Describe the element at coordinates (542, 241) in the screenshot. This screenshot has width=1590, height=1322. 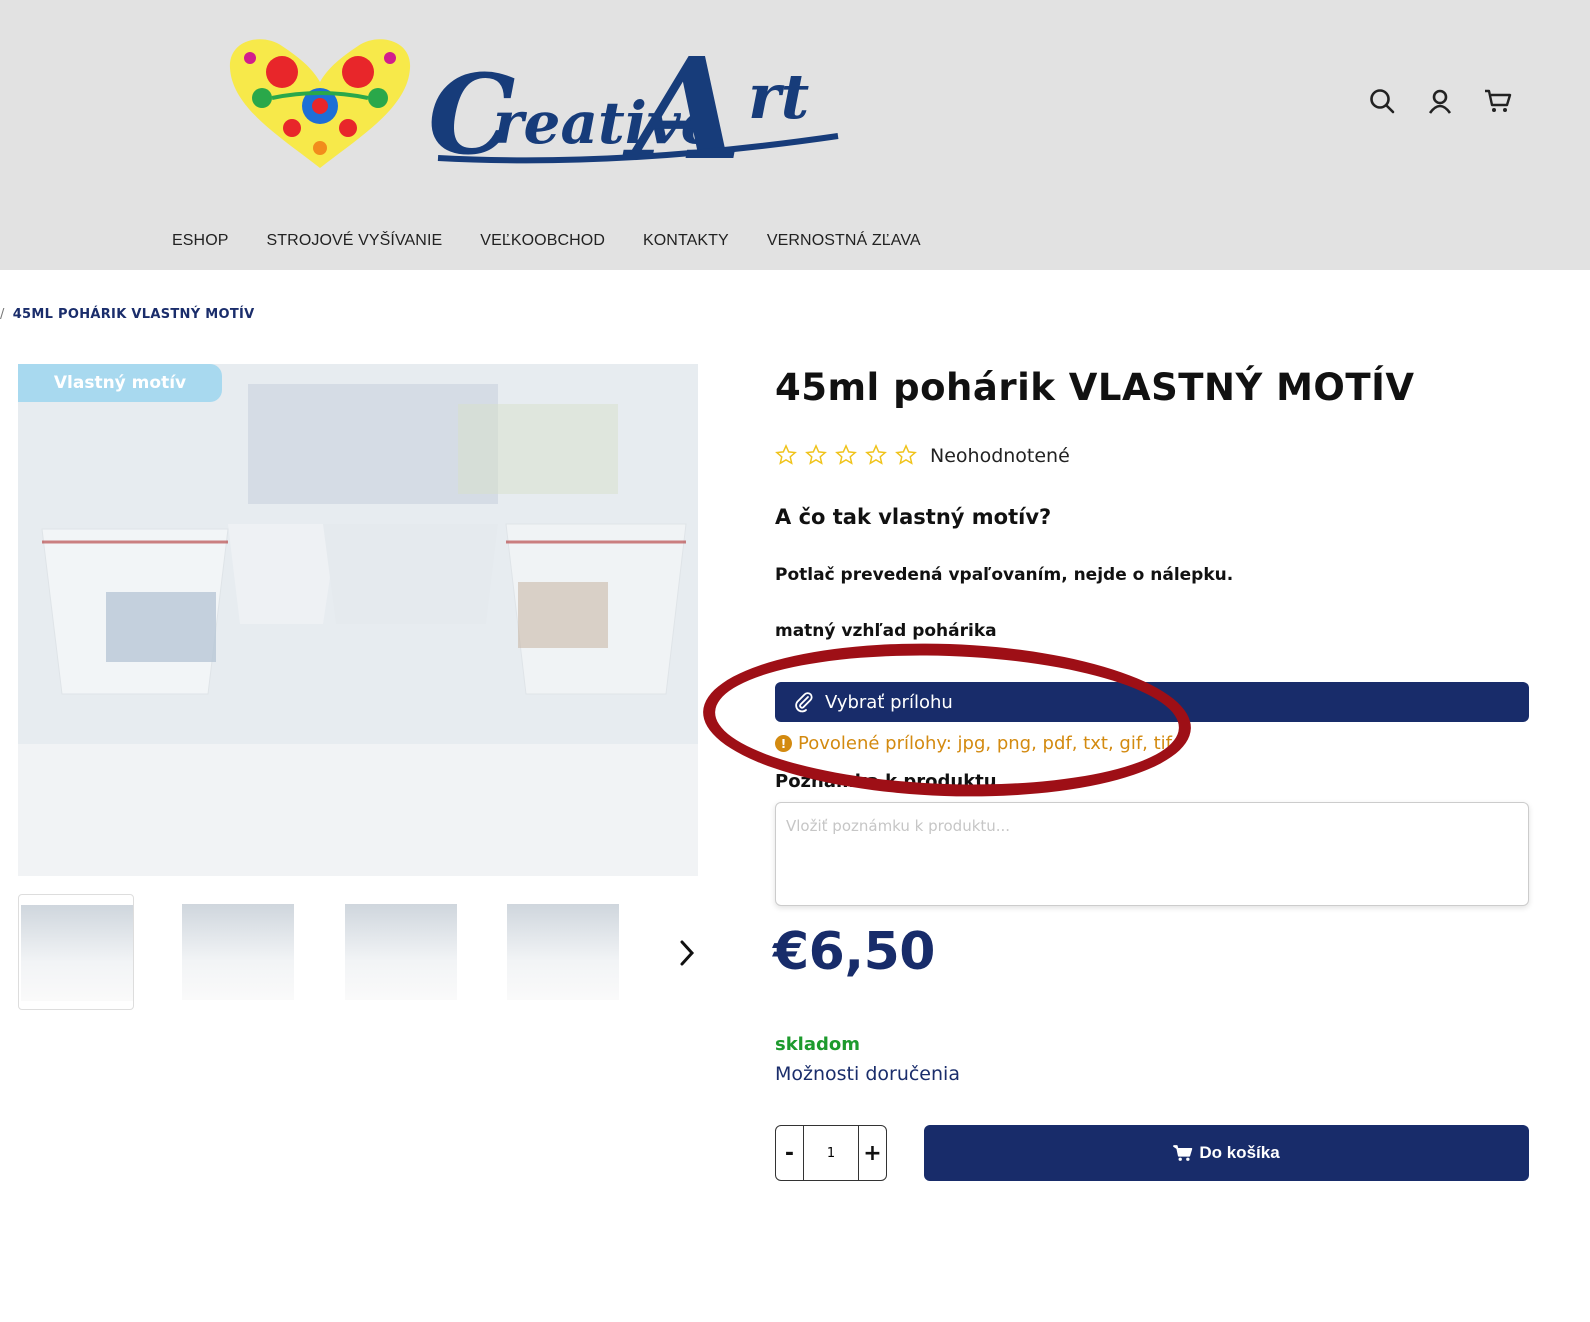
I see `nav-item-wholesale: VEĽKOOBCHOD` at that location.